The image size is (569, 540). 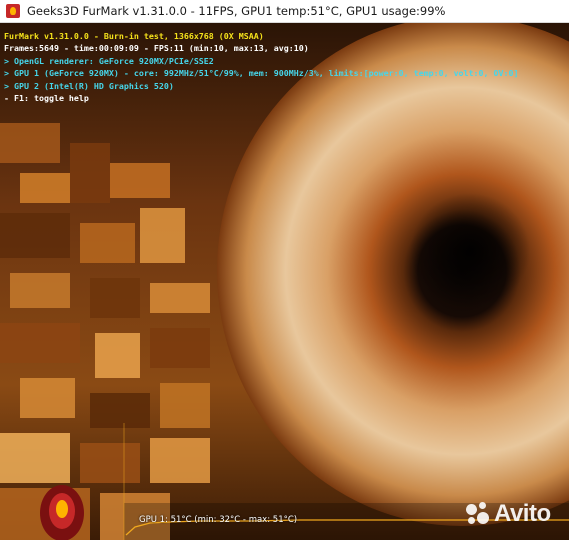 I want to click on avito-watermark: Avito, so click(x=507, y=514).